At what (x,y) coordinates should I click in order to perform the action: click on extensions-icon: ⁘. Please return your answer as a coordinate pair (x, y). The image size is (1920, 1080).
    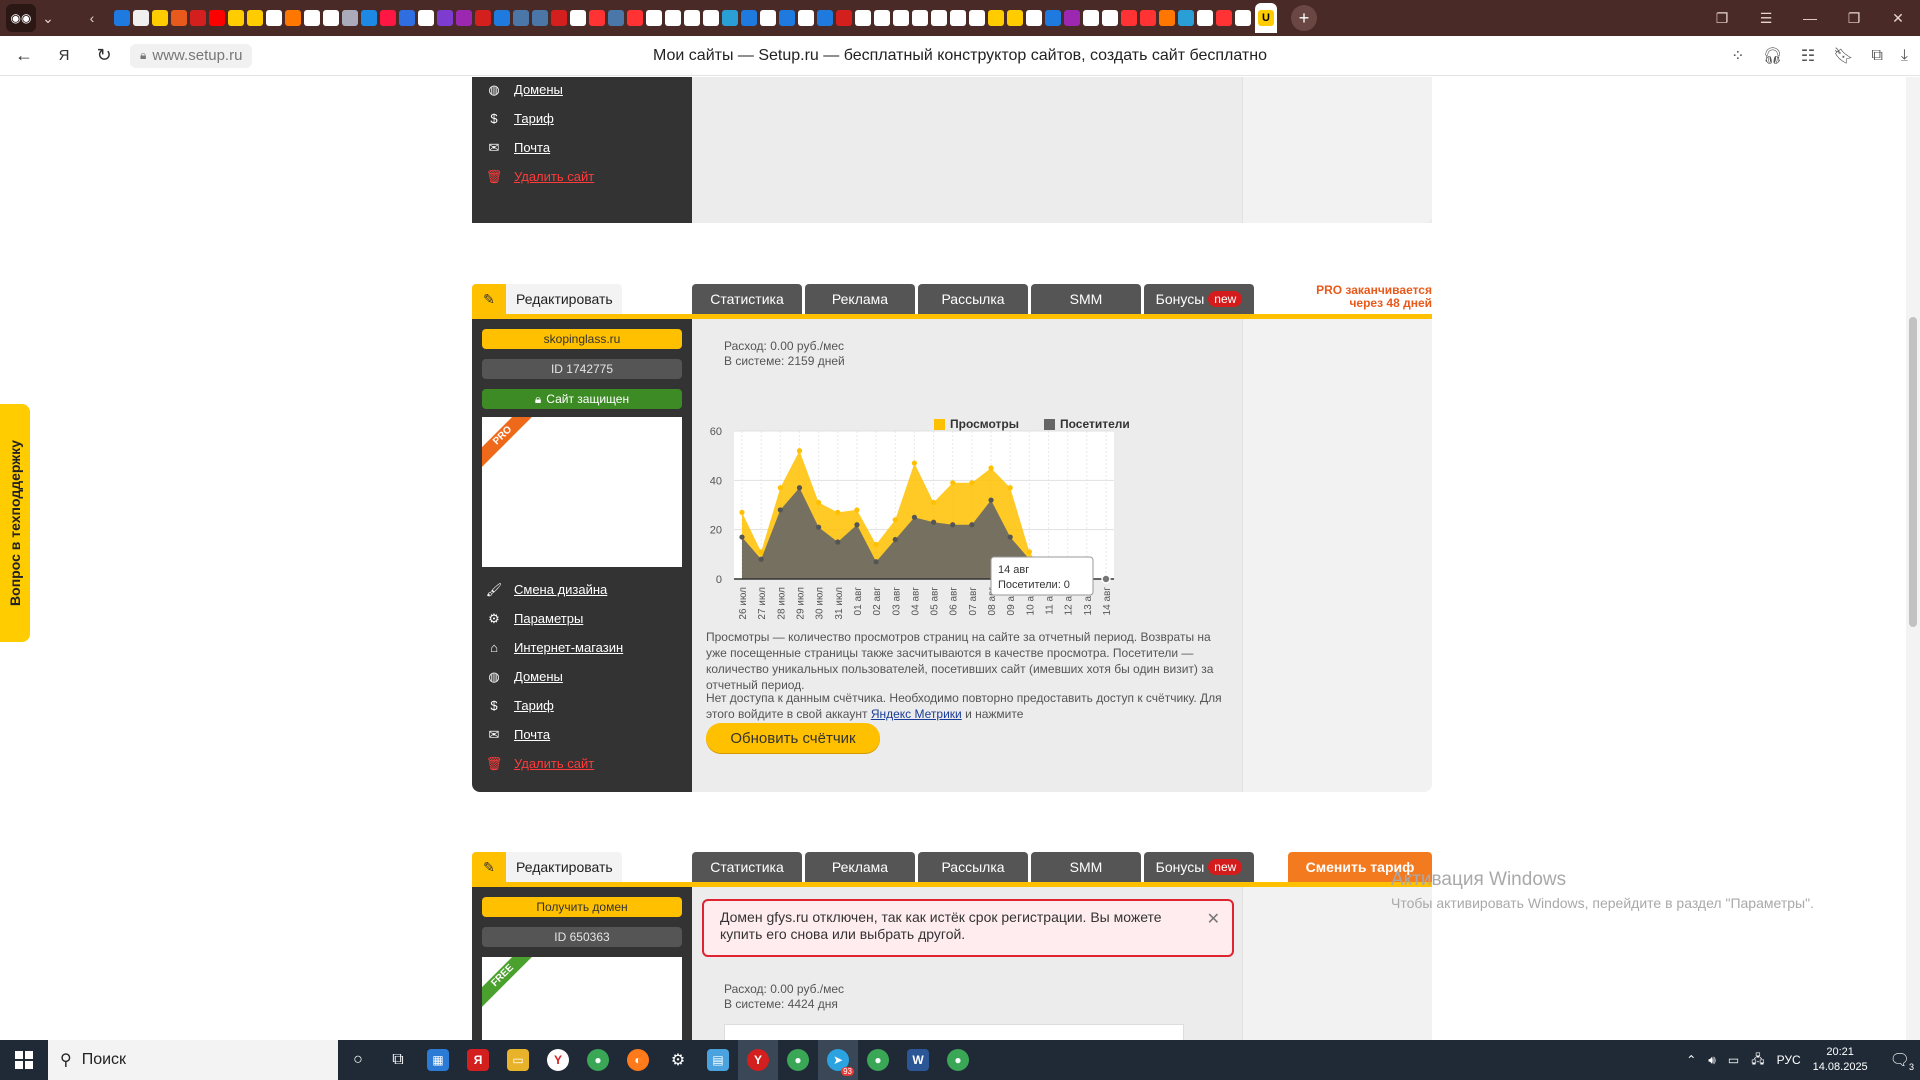
    Looking at the image, I should click on (1737, 56).